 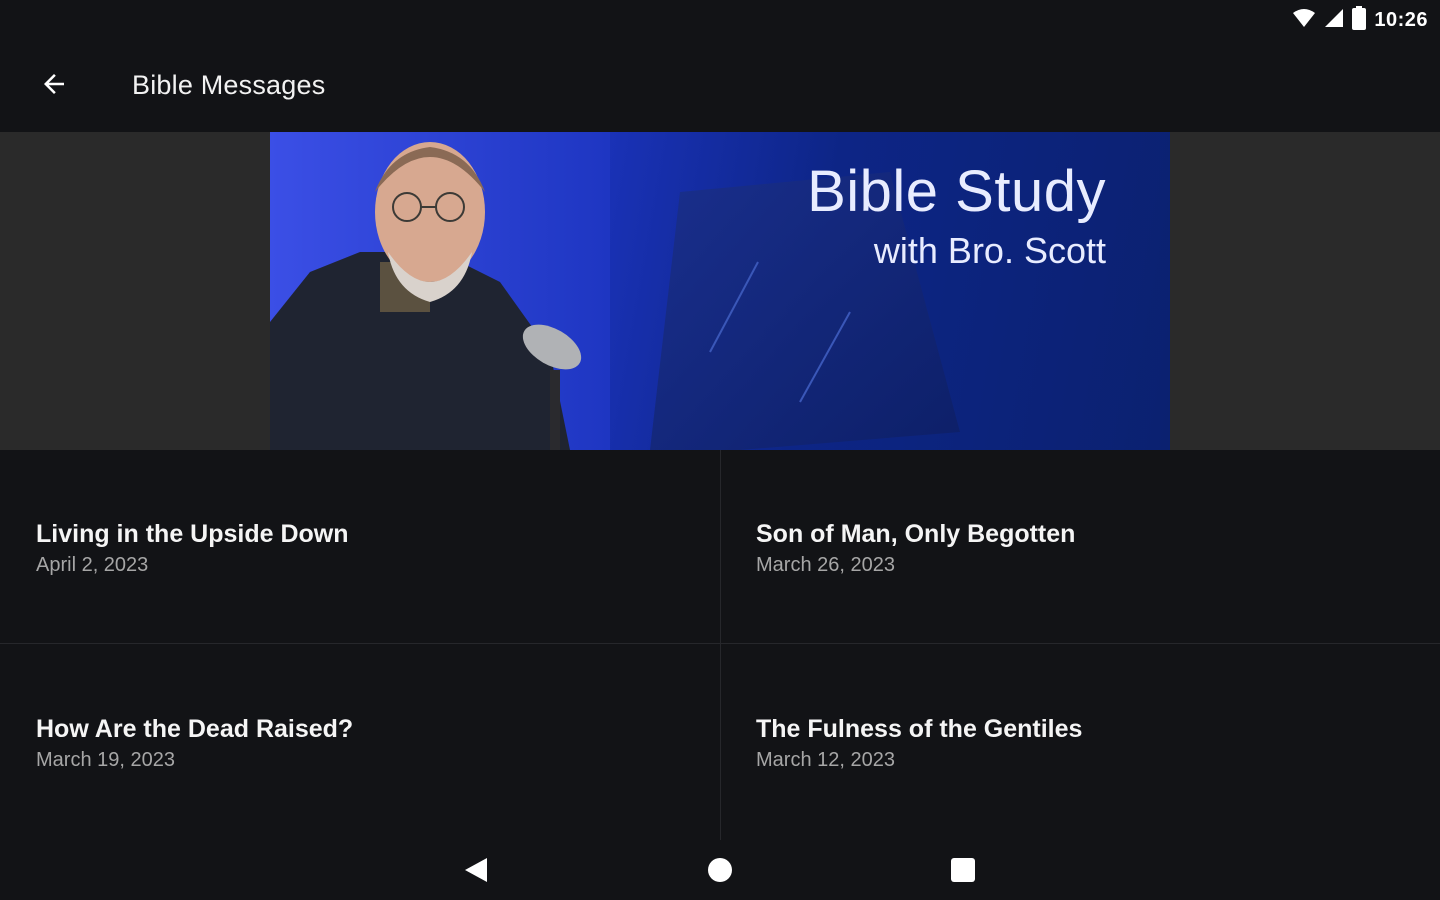 I want to click on grid-divider-horizontal, so click(x=720, y=643).